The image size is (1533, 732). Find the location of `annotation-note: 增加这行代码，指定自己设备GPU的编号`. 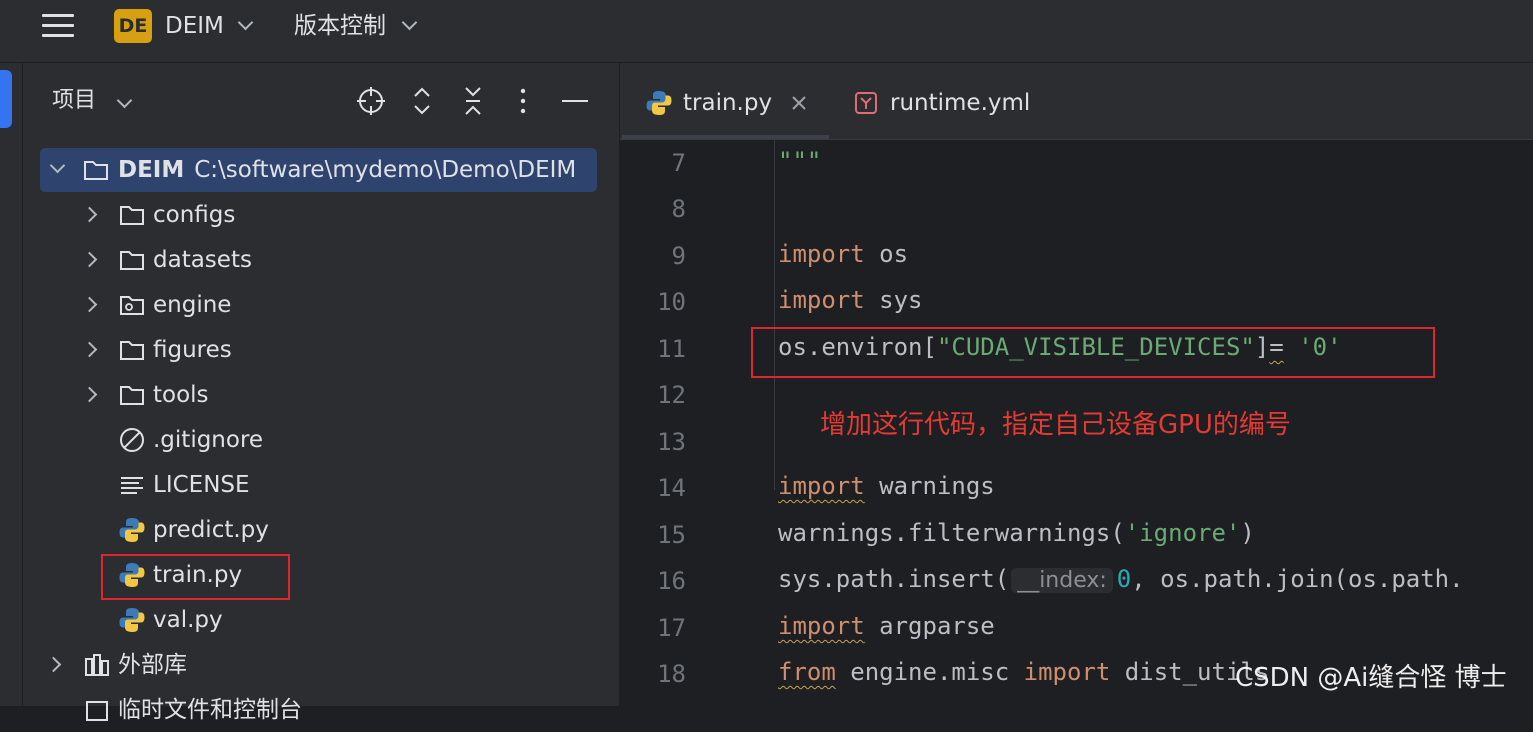

annotation-note: 增加这行代码，指定自己设备GPU的编号 is located at coordinates (1055, 425).